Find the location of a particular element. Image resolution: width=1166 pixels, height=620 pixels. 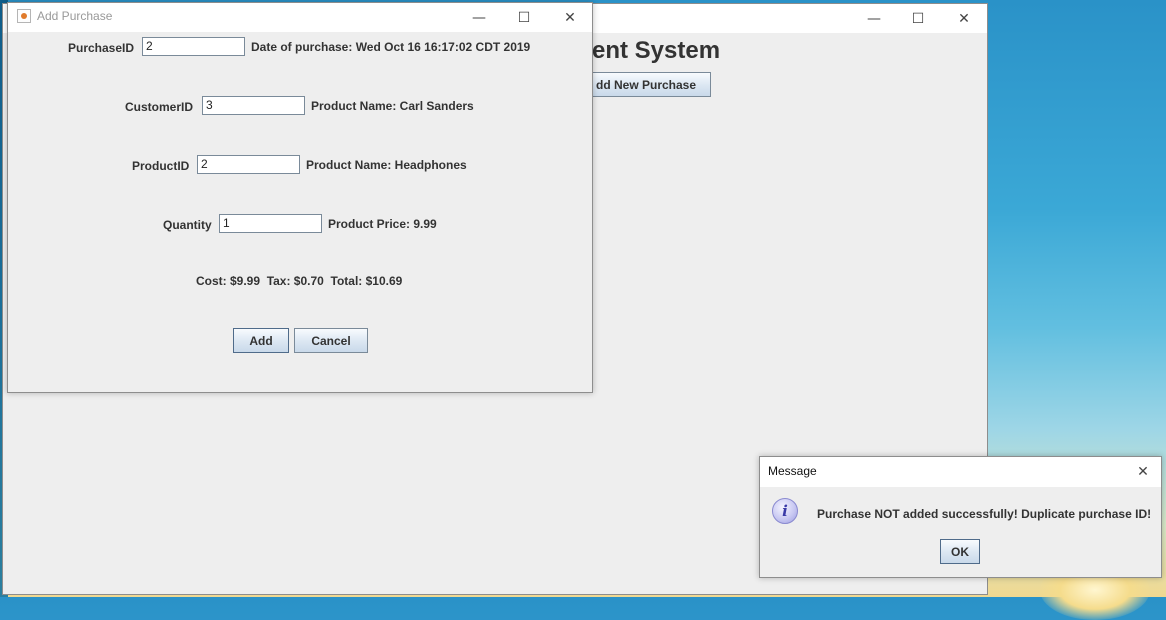

dialog-maximize-button: ☐ is located at coordinates (524, 17).